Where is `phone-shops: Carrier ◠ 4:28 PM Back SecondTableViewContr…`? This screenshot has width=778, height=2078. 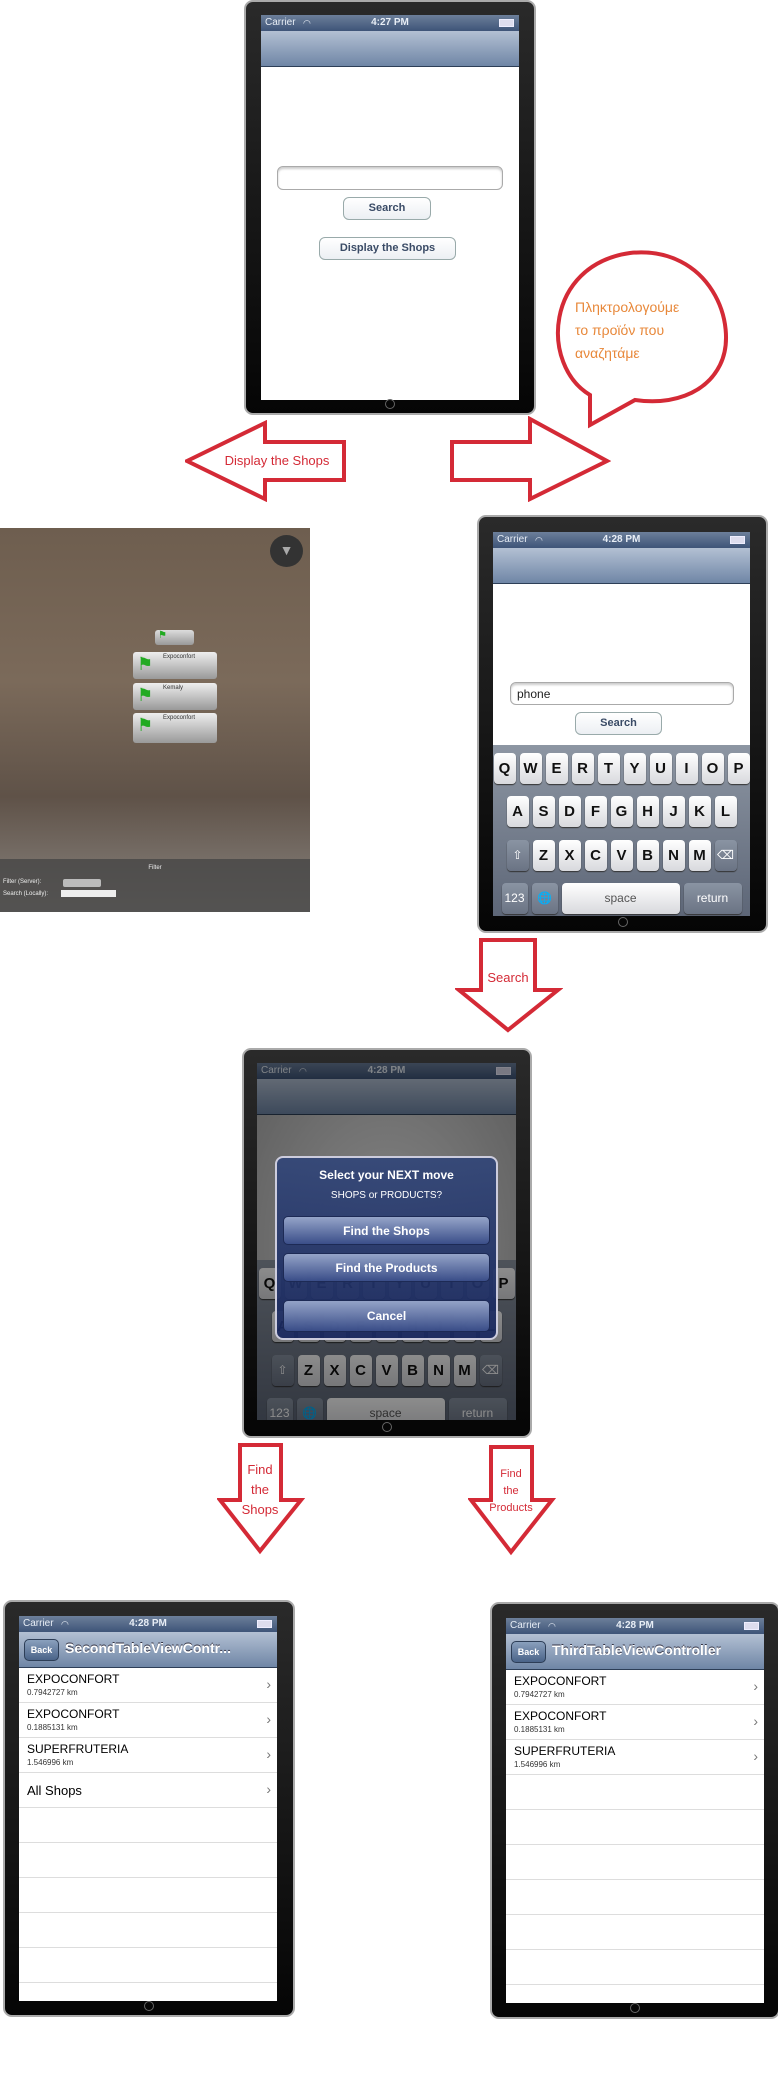 phone-shops: Carrier ◠ 4:28 PM Back SecondTableViewContr… is located at coordinates (149, 1808).